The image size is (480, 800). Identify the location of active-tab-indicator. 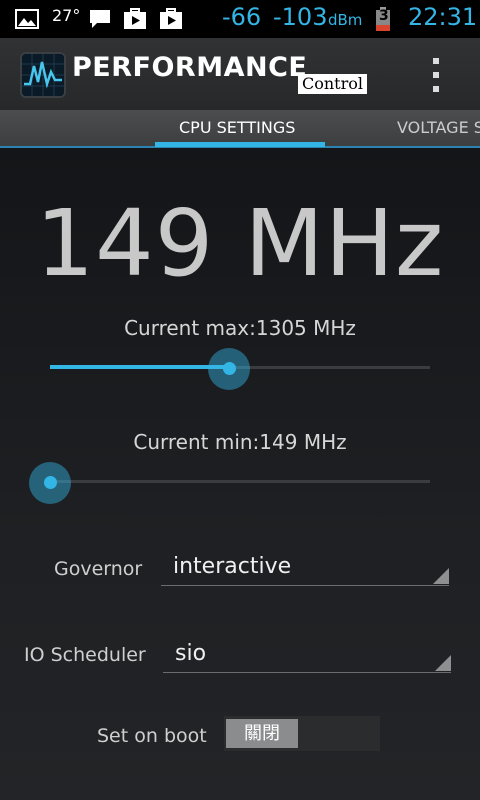
(240, 144).